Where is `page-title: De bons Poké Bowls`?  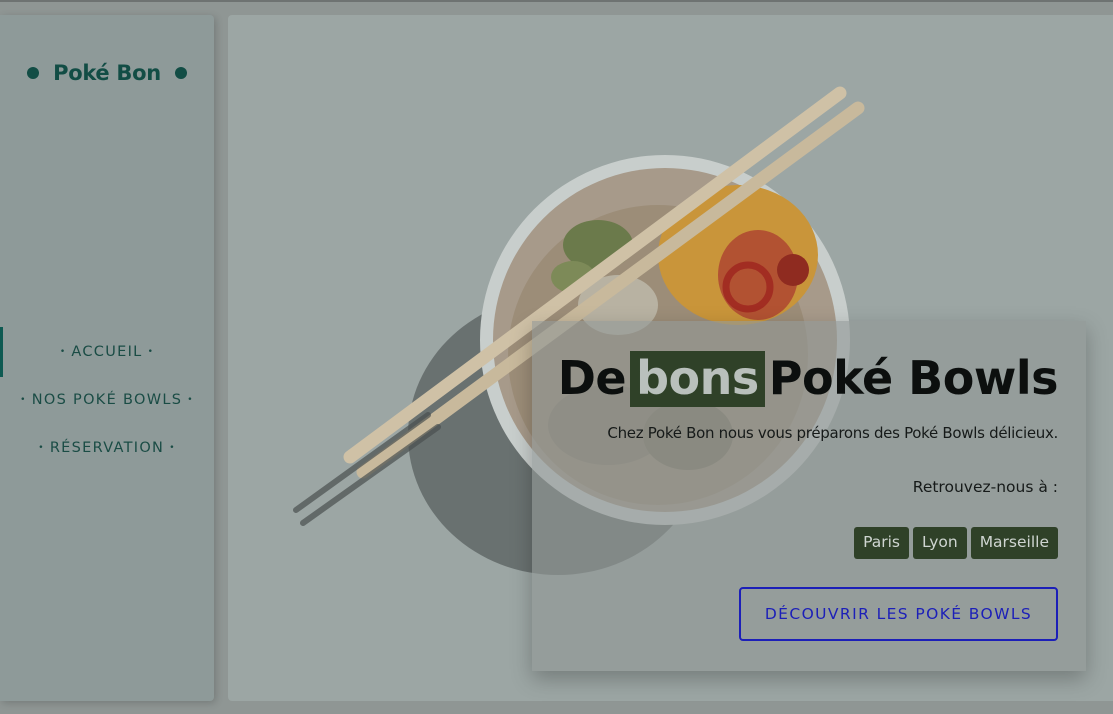 page-title: De bons Poké Bowls is located at coordinates (808, 379).